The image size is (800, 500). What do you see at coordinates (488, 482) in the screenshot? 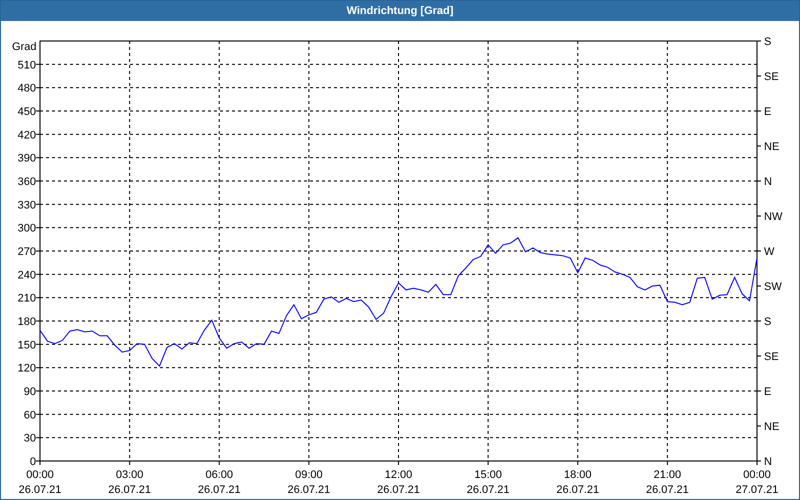
I see `x-axis-label: 15:00 26.07.21` at bounding box center [488, 482].